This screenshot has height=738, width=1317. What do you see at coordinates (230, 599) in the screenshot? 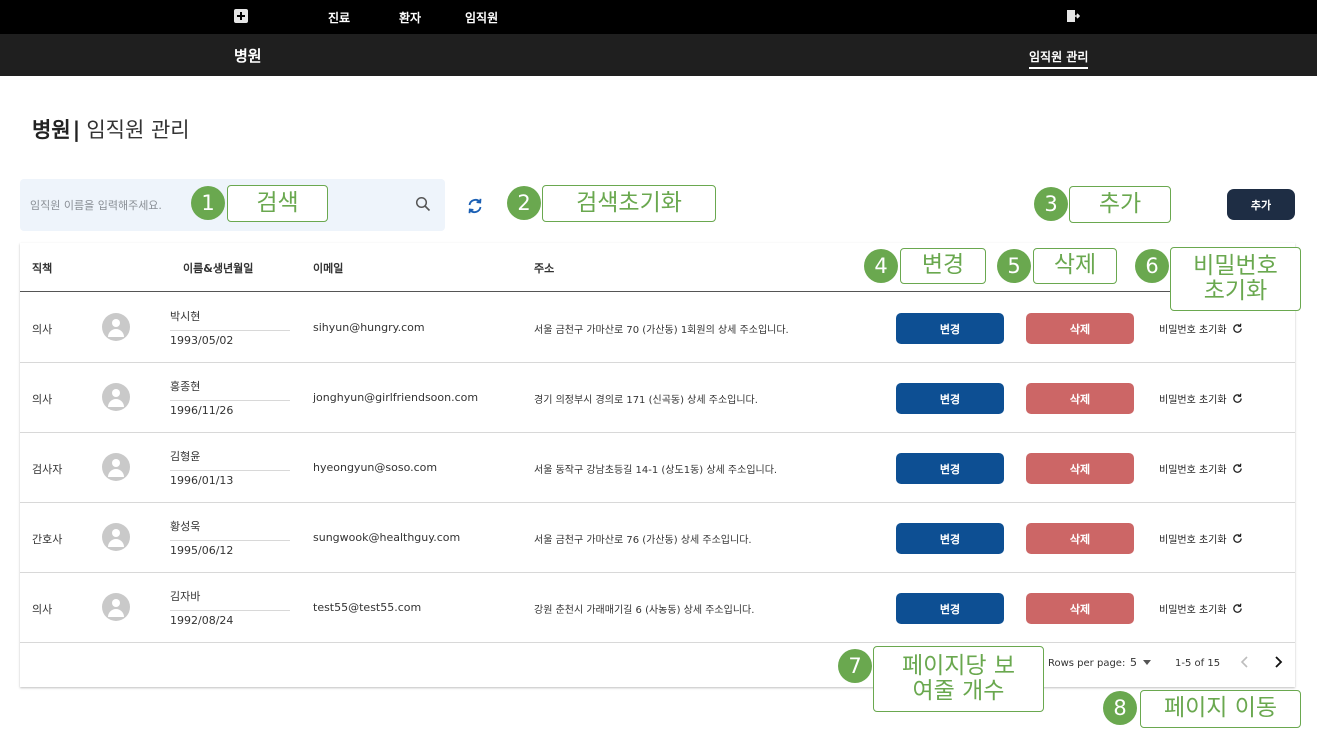
I see `cell-name: 김자바` at bounding box center [230, 599].